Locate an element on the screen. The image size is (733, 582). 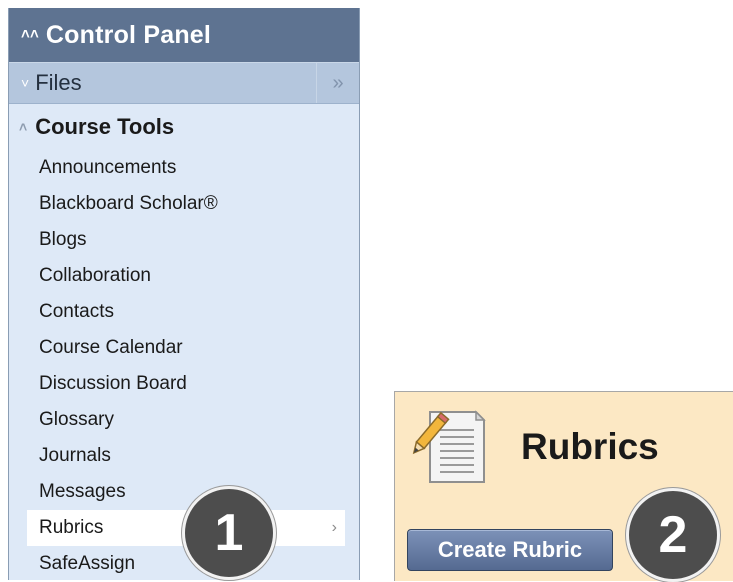
files-label: Files is located at coordinates (58, 82).